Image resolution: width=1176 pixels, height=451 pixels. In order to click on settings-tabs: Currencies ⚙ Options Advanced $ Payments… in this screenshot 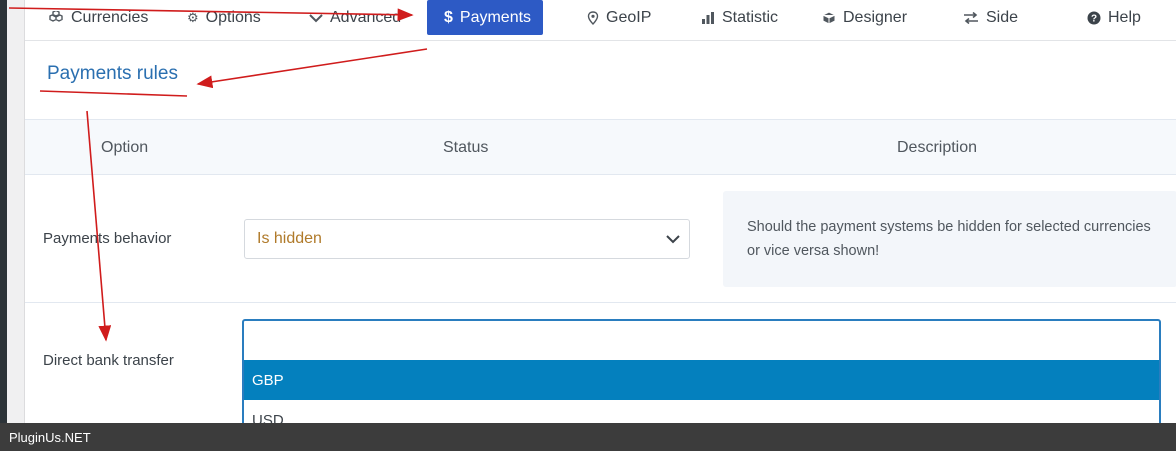, I will do `click(600, 20)`.